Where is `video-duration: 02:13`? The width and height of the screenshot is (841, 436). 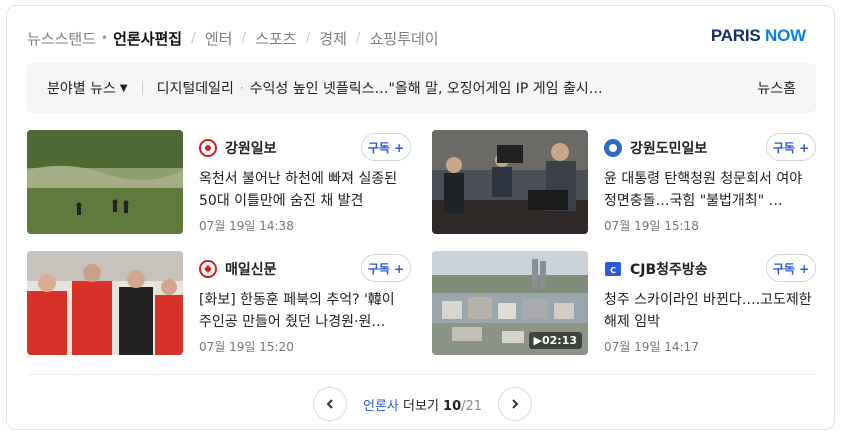
video-duration: 02:13 is located at coordinates (559, 340).